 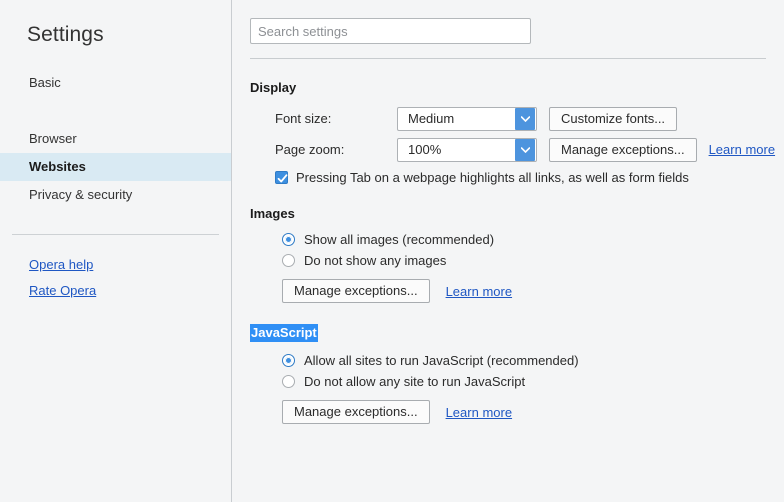 What do you see at coordinates (273, 87) in the screenshot?
I see `section-heading-display: Display` at bounding box center [273, 87].